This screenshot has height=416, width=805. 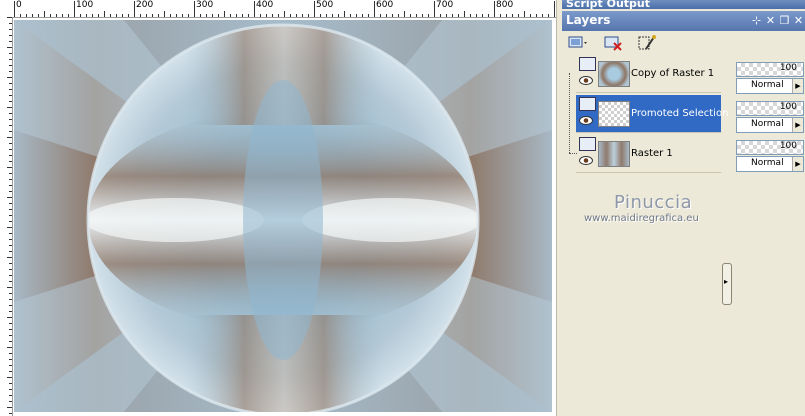 I want to click on close-icon: ✕, so click(x=770, y=20).